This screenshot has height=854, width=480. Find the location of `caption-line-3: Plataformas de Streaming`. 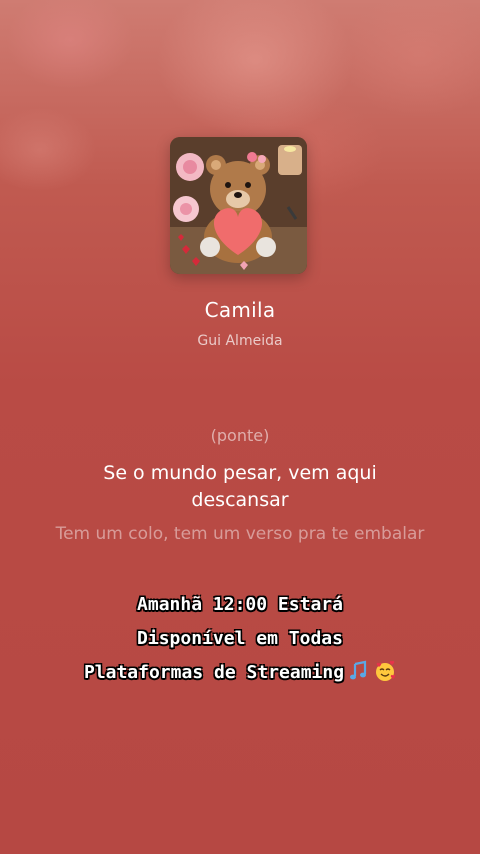

caption-line-3: Plataformas de Streaming is located at coordinates (214, 672).